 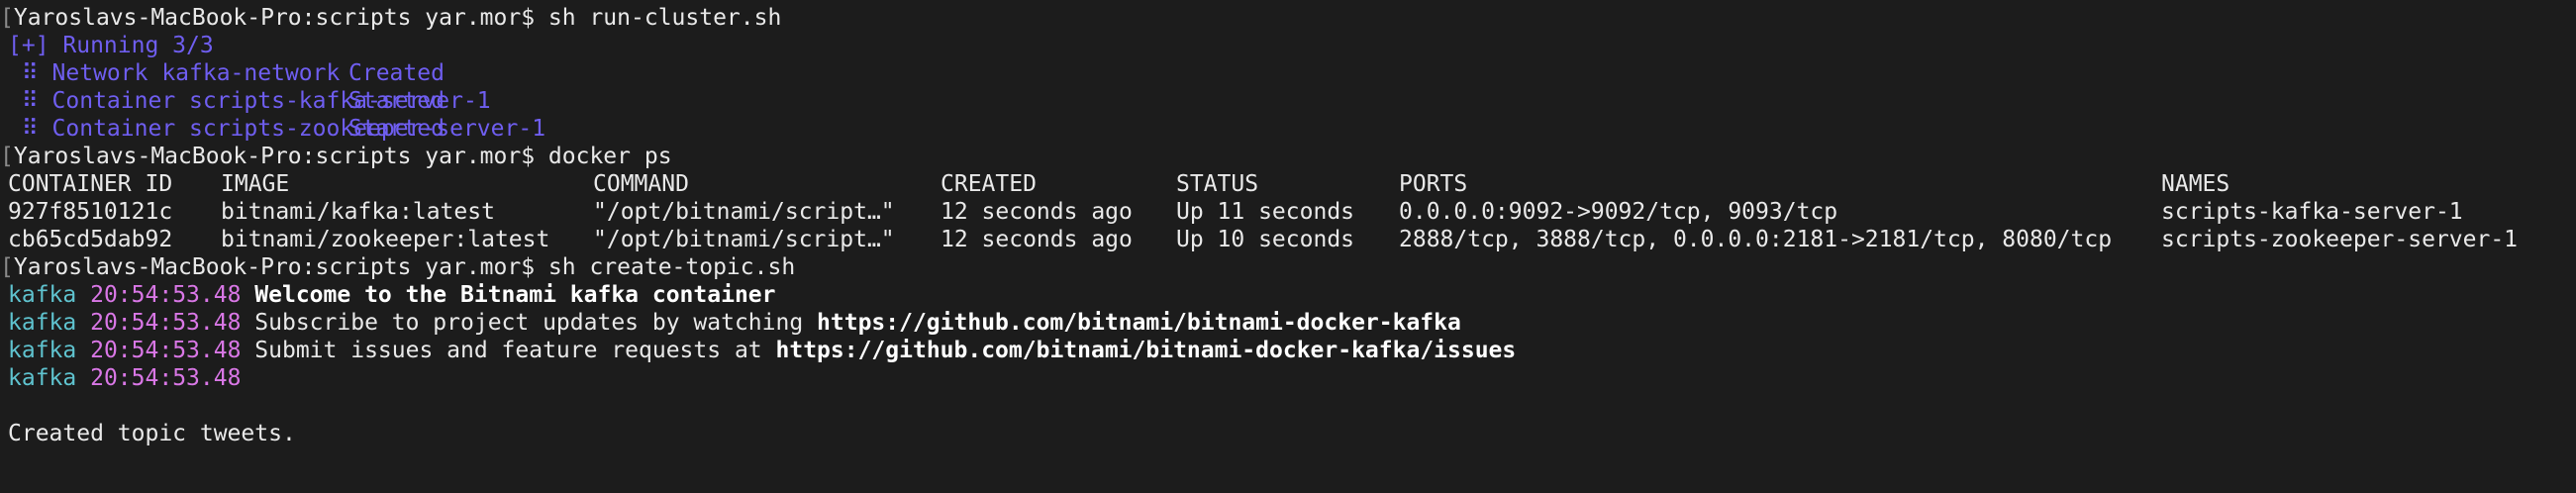 What do you see at coordinates (664, 18) in the screenshot?
I see `shell-command: sh run-cluster.sh` at bounding box center [664, 18].